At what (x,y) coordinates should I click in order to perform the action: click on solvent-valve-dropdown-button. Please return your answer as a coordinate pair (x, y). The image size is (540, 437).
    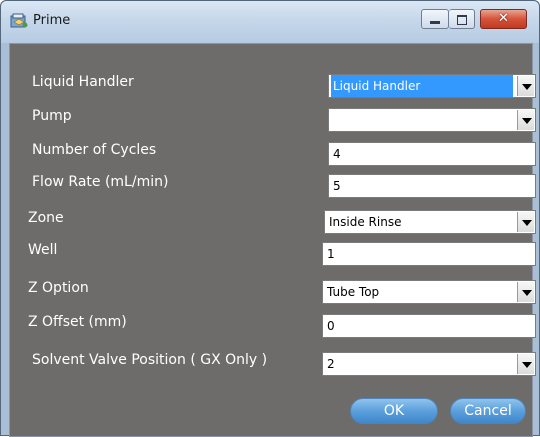
    Looking at the image, I should click on (525, 364).